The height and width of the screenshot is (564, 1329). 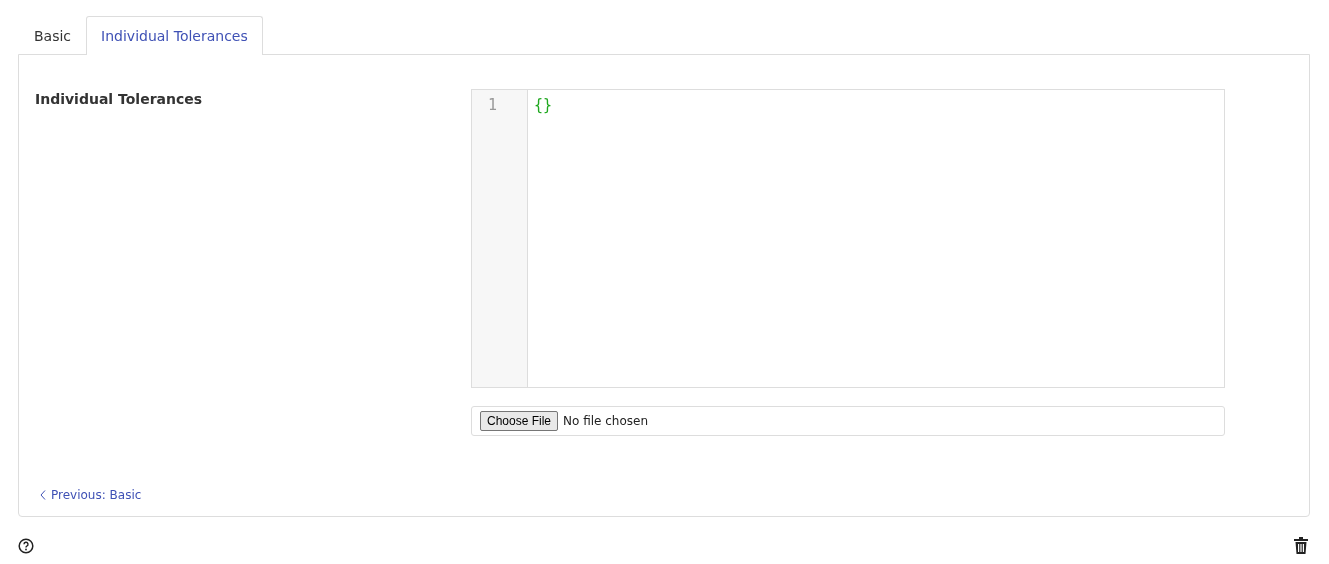 What do you see at coordinates (53, 35) in the screenshot?
I see `tab: Basic` at bounding box center [53, 35].